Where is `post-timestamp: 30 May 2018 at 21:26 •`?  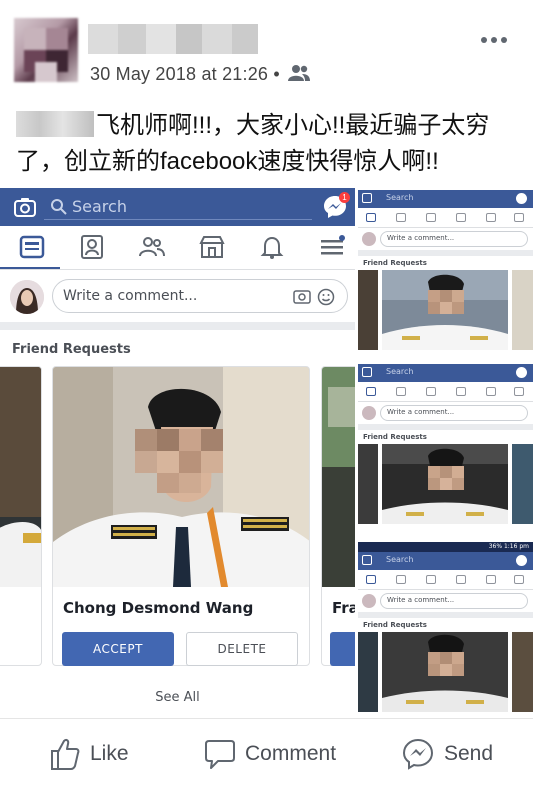 post-timestamp: 30 May 2018 at 21:26 • is located at coordinates (185, 74).